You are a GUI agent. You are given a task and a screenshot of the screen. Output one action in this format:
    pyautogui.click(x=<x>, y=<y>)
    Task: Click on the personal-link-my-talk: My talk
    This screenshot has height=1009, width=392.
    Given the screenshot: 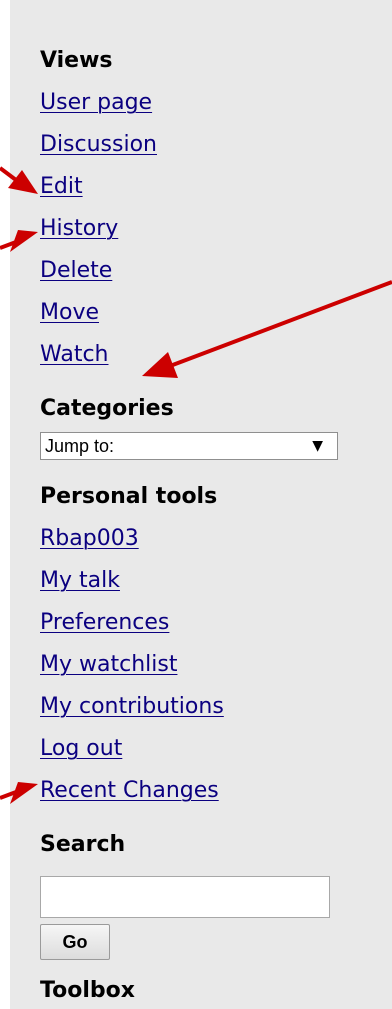 What is the action you would take?
    pyautogui.click(x=80, y=580)
    